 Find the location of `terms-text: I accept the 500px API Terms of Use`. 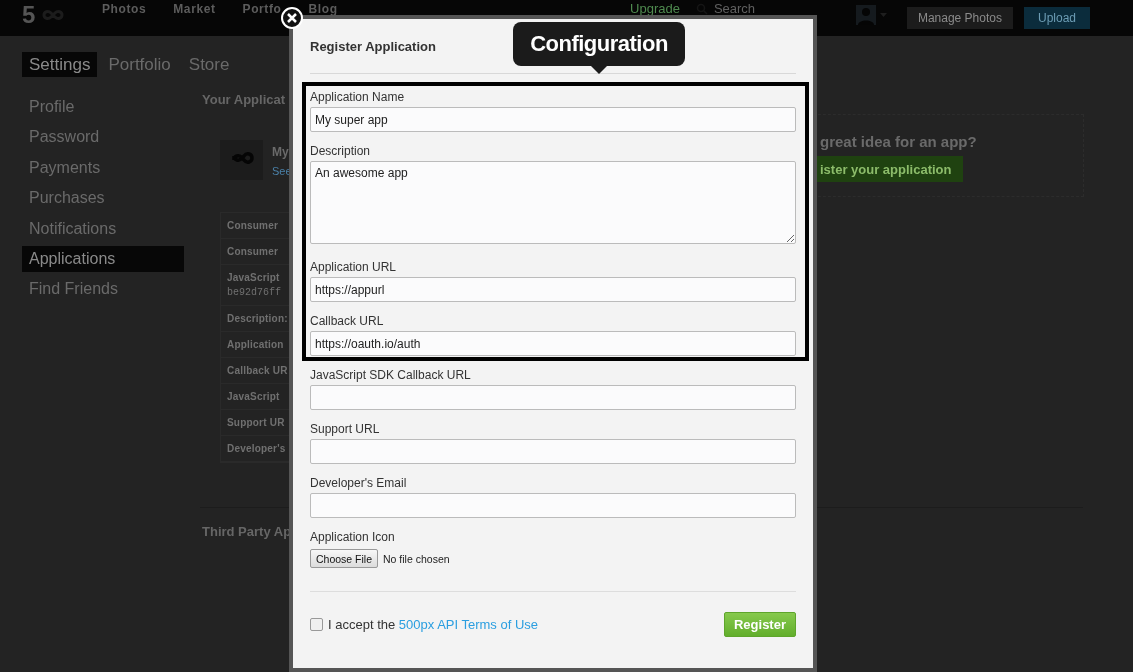

terms-text: I accept the 500px API Terms of Use is located at coordinates (433, 624).